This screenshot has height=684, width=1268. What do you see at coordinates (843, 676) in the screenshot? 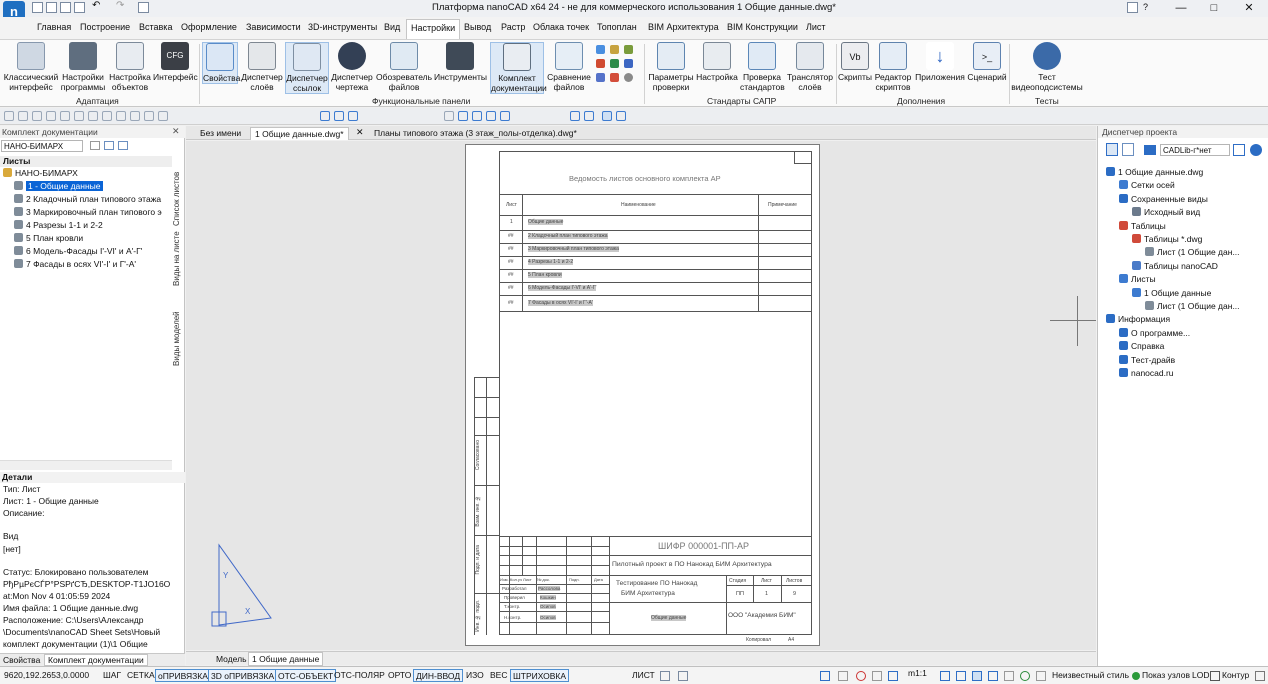
I see `lightbulb-icon` at bounding box center [843, 676].